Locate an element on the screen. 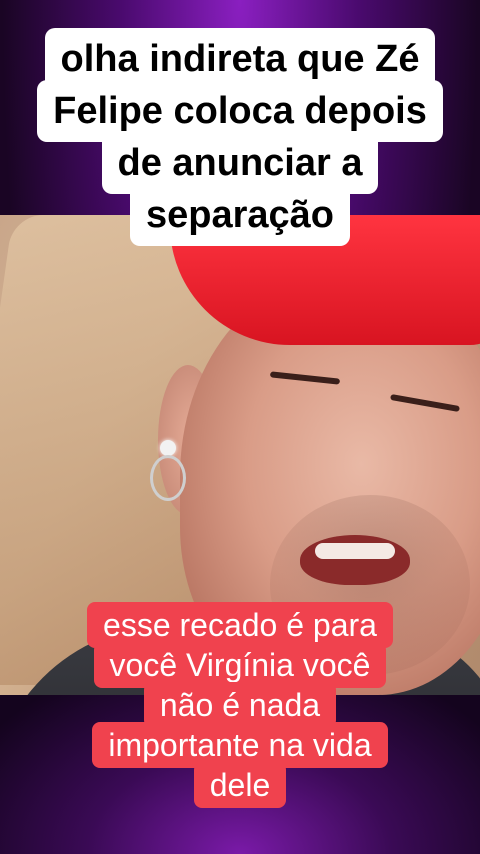 The image size is (480, 854). earring is located at coordinates (168, 448).